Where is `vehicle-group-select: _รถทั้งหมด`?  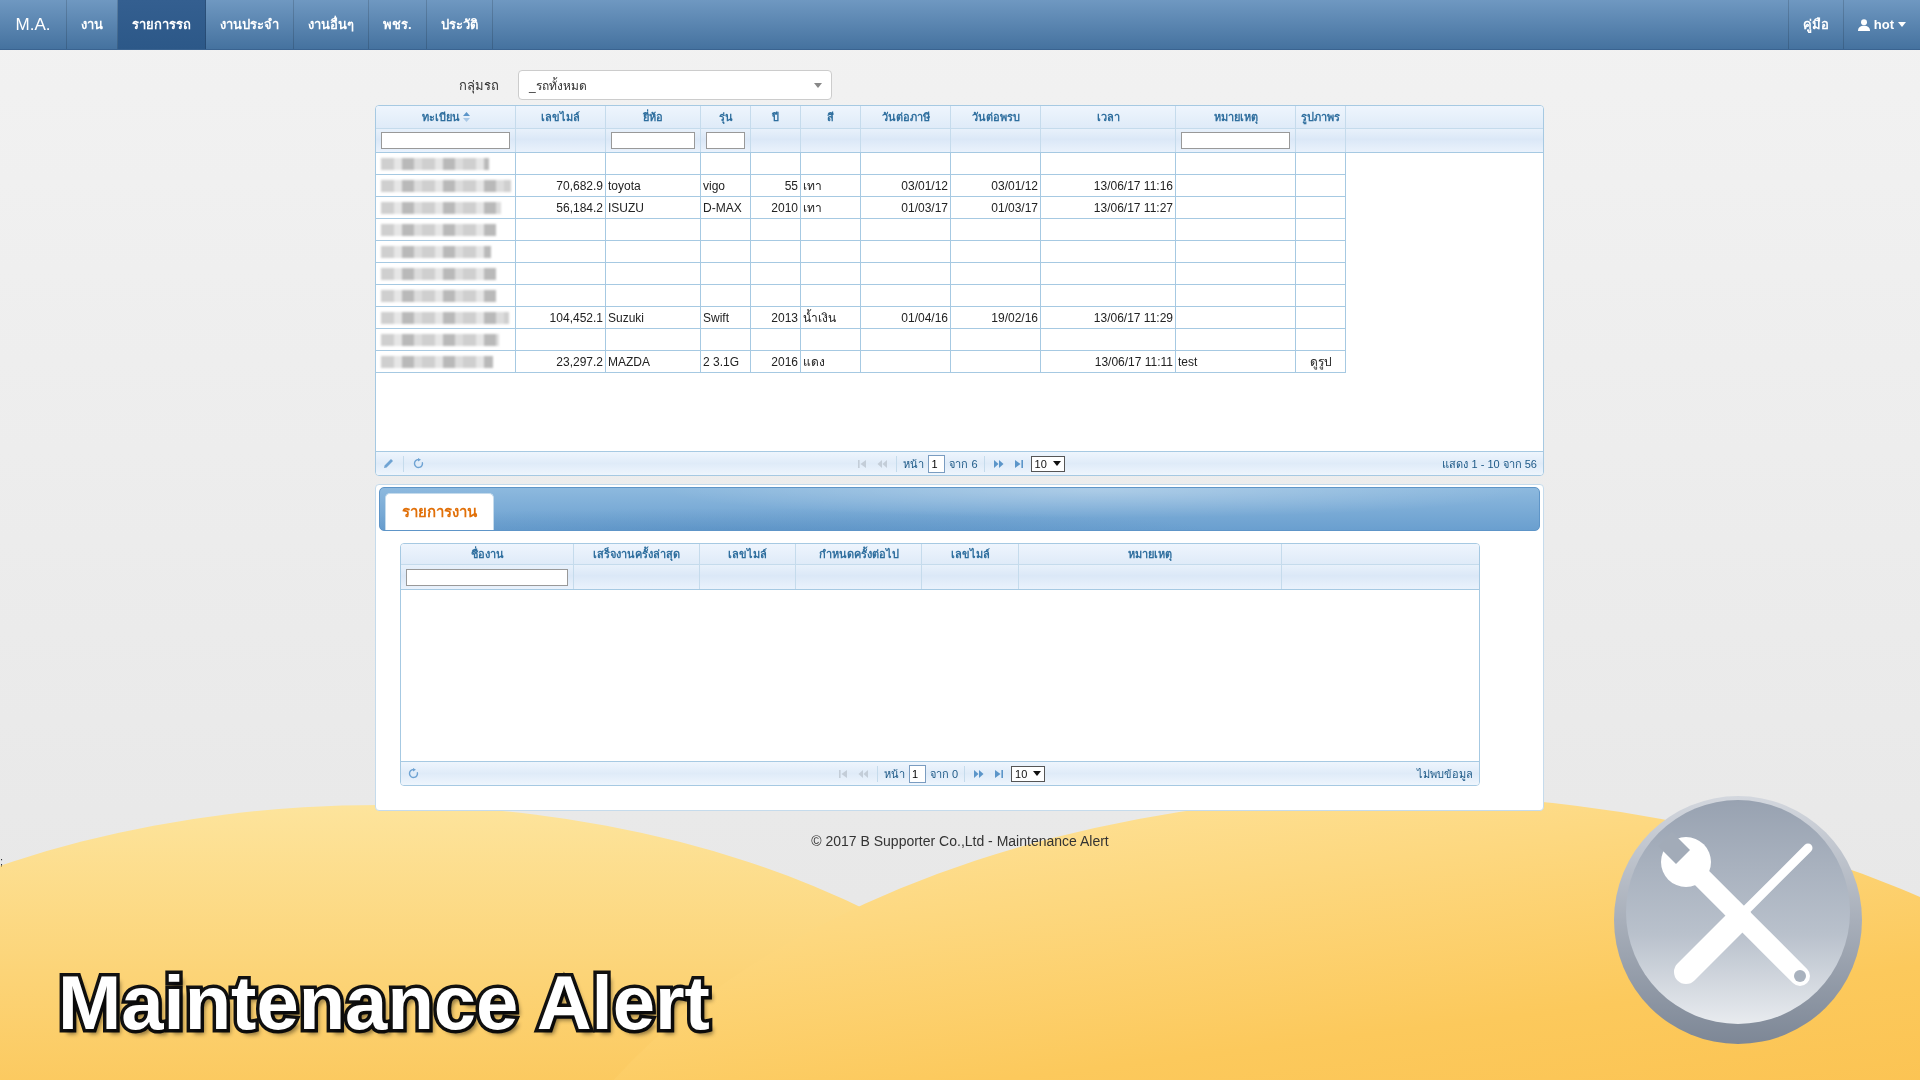
vehicle-group-select: _รถทั้งหมด is located at coordinates (675, 85).